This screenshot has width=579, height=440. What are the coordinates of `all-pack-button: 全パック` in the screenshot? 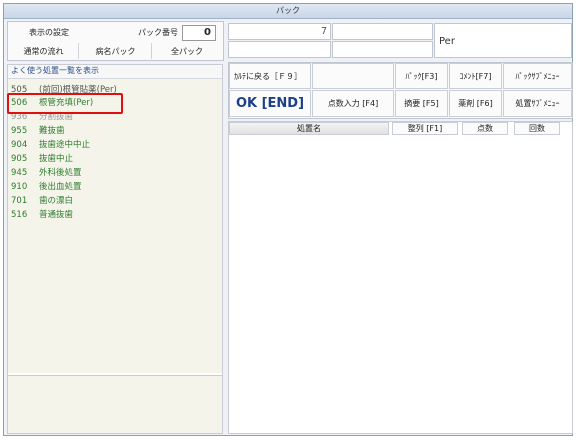 It's located at (187, 51).